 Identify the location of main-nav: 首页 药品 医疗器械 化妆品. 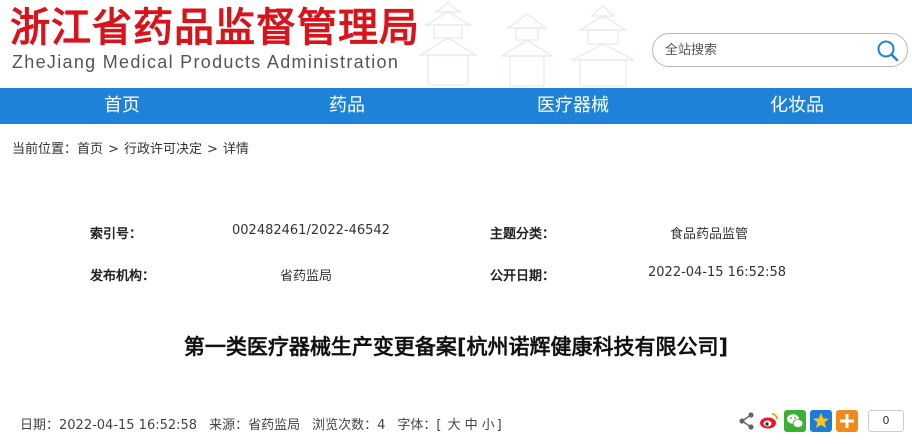
(456, 106).